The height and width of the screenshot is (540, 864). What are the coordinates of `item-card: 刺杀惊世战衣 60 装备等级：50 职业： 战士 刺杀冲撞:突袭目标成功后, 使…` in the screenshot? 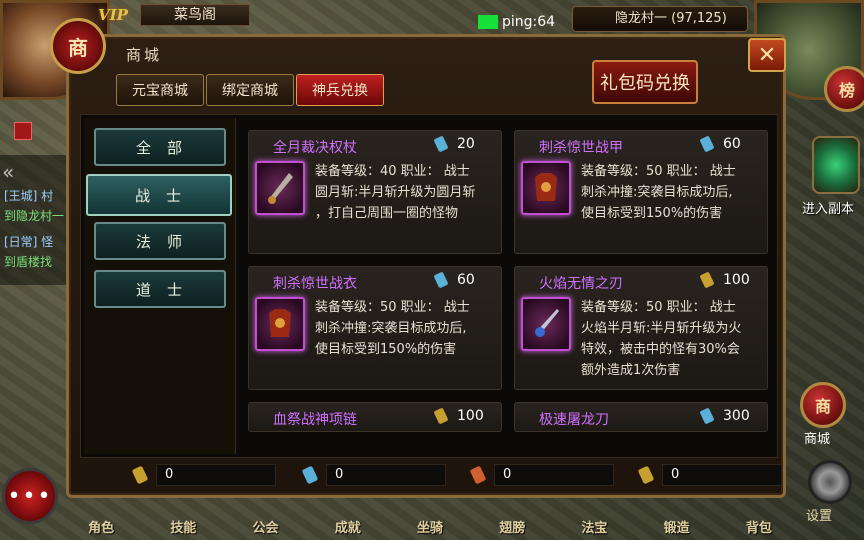 It's located at (375, 328).